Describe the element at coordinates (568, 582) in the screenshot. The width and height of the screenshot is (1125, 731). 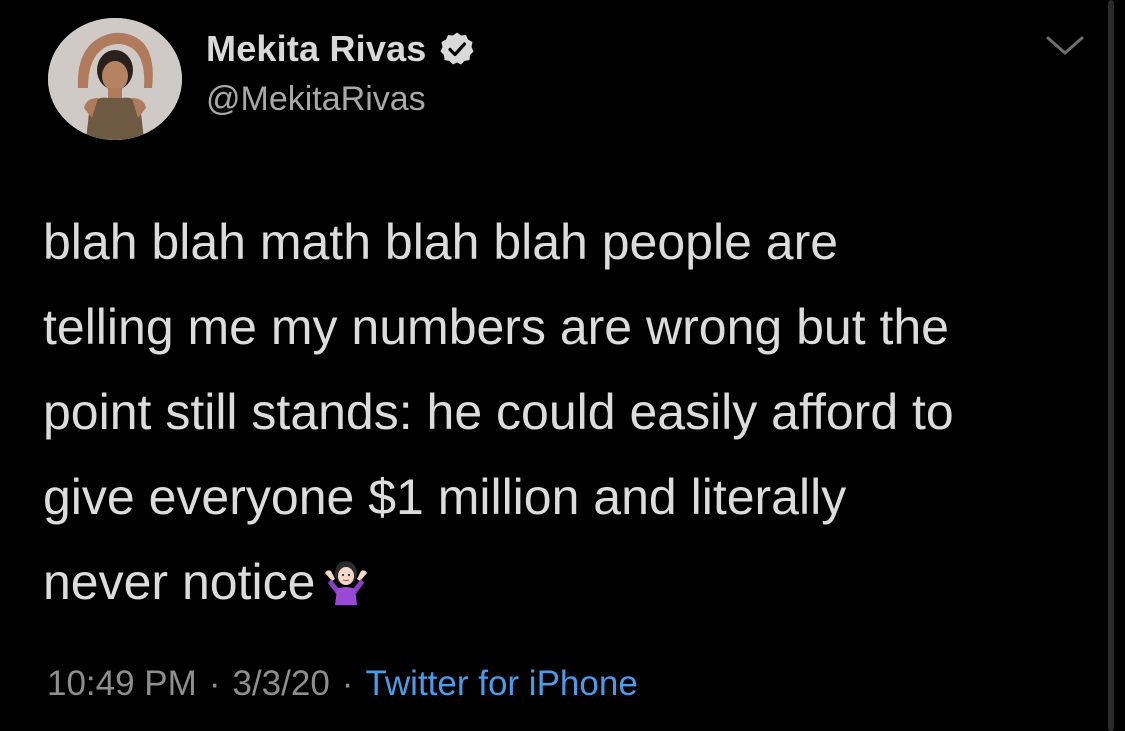
I see `tweet-text-line-last: never notice` at that location.